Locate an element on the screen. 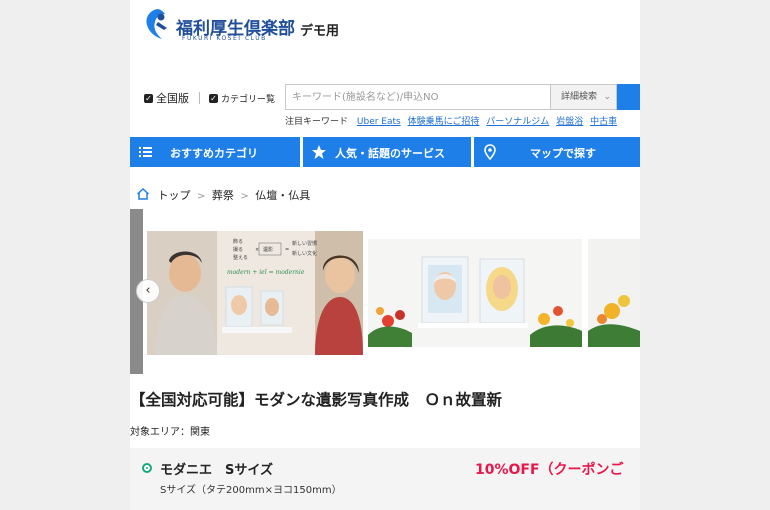 This screenshot has height=510, width=770. breadcrumb-top: トップ is located at coordinates (174, 195).